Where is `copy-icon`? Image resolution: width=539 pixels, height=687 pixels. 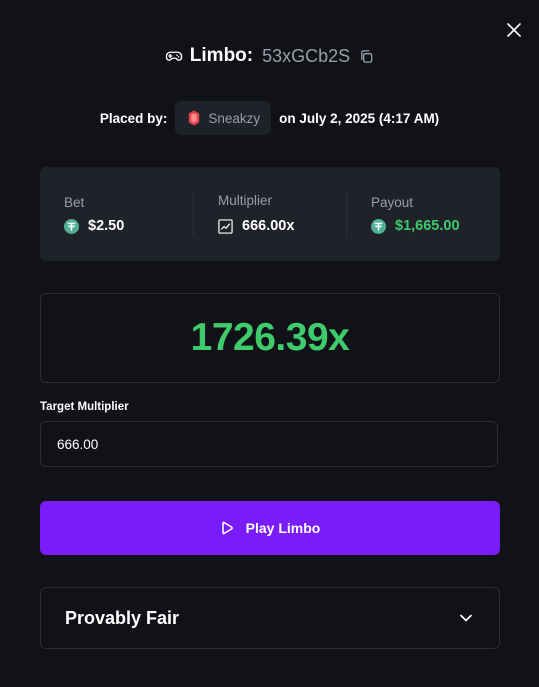 copy-icon is located at coordinates (366, 56).